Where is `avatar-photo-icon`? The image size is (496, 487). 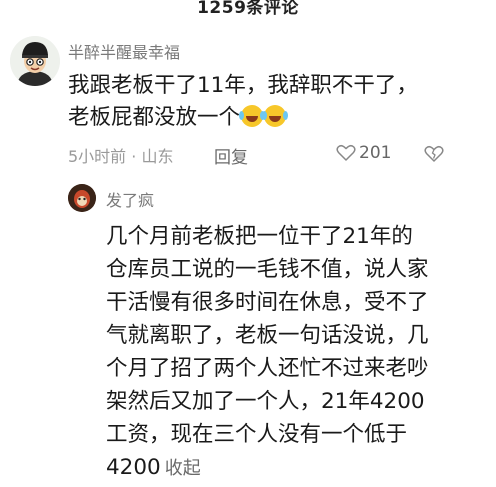 avatar-photo-icon is located at coordinates (82, 198).